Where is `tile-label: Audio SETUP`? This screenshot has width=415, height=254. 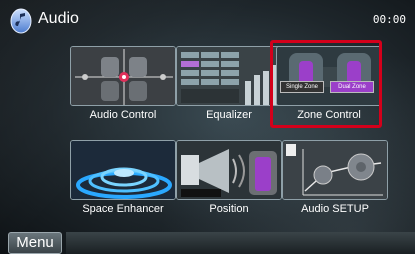
tile-label: Audio SETUP is located at coordinates (335, 209).